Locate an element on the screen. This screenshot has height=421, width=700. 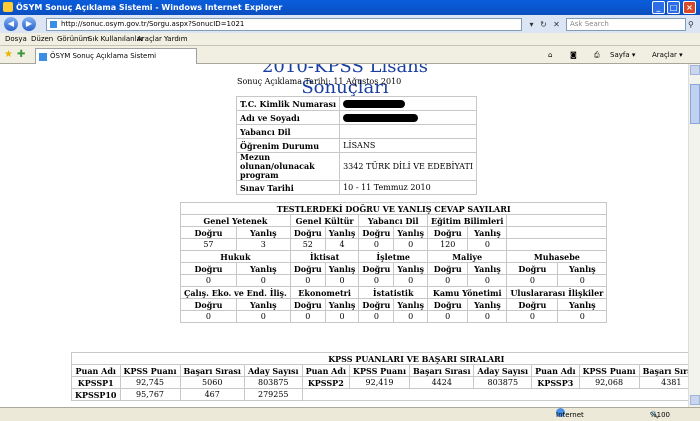
close-button: × is located at coordinates (689, 7).